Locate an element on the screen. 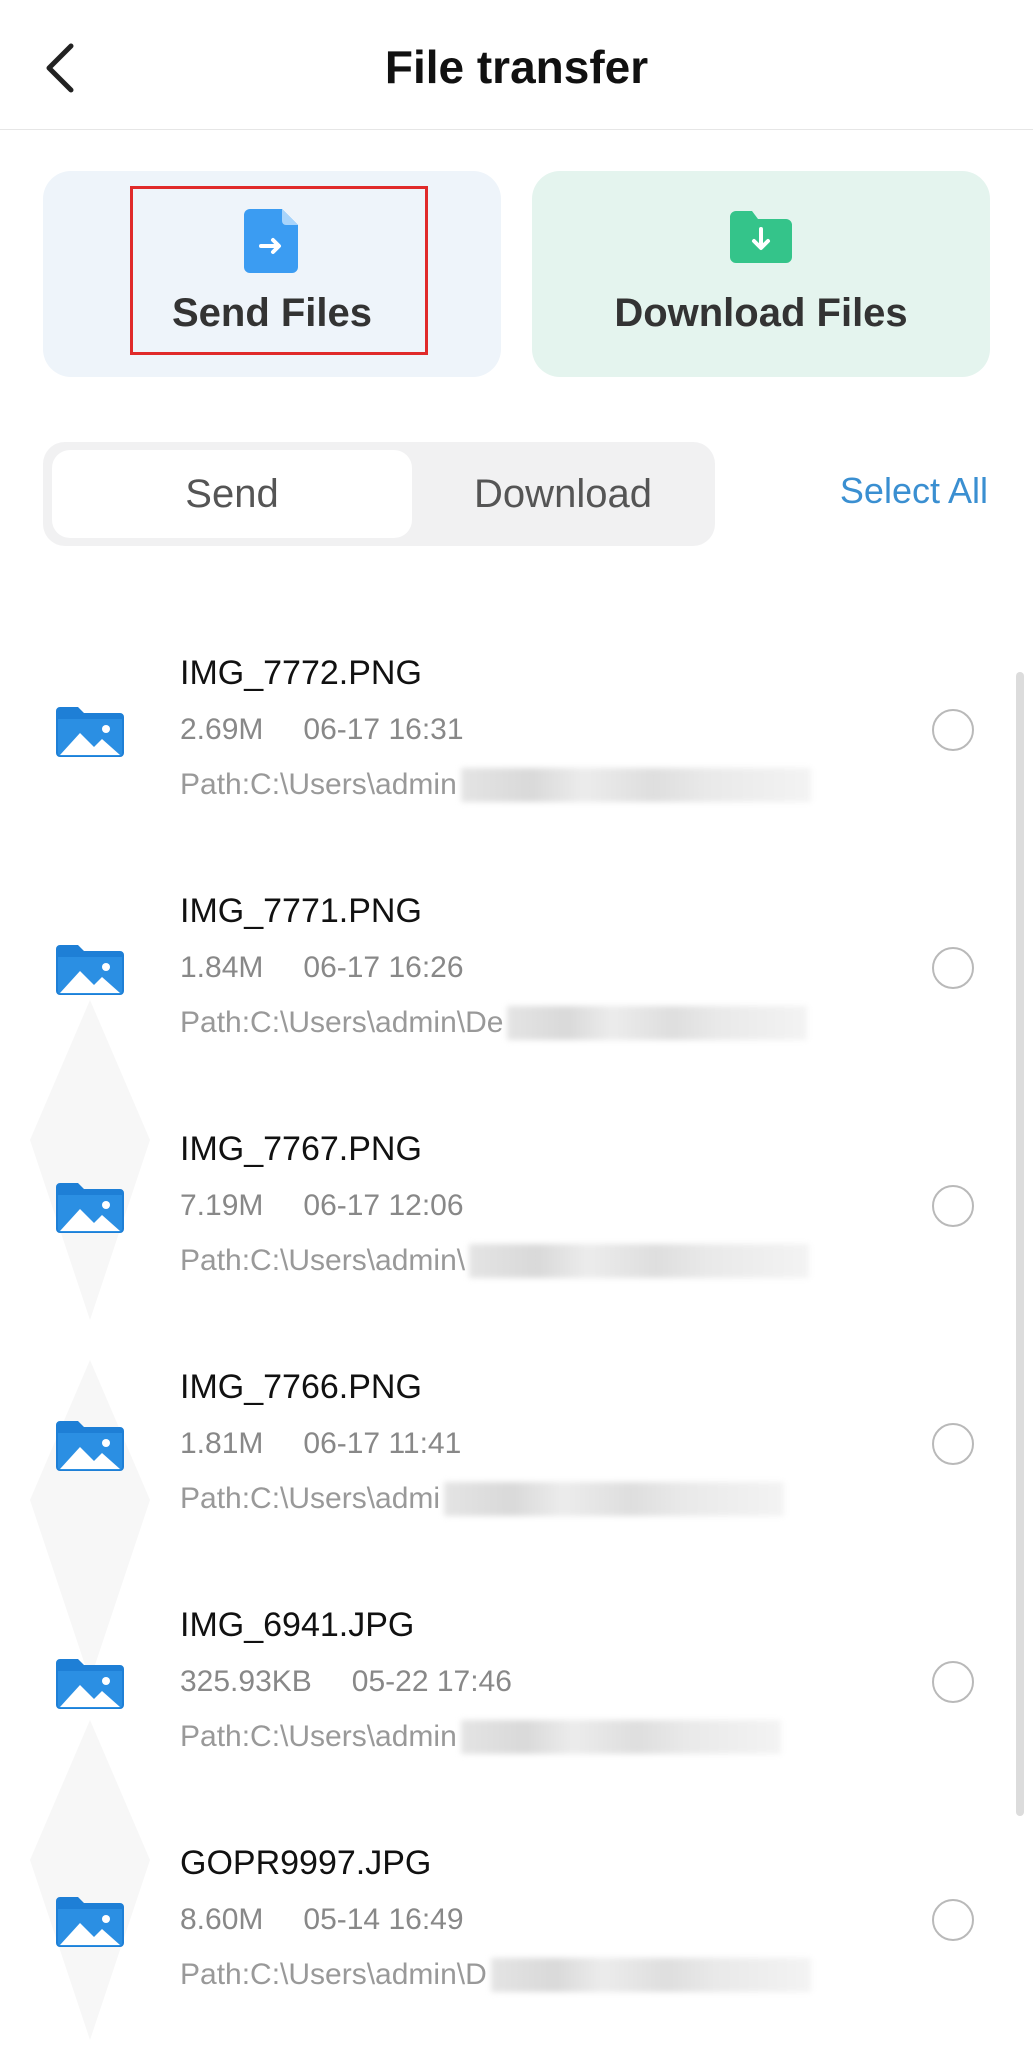 The height and width of the screenshot is (2048, 1033). file-send-icon is located at coordinates (271, 241).